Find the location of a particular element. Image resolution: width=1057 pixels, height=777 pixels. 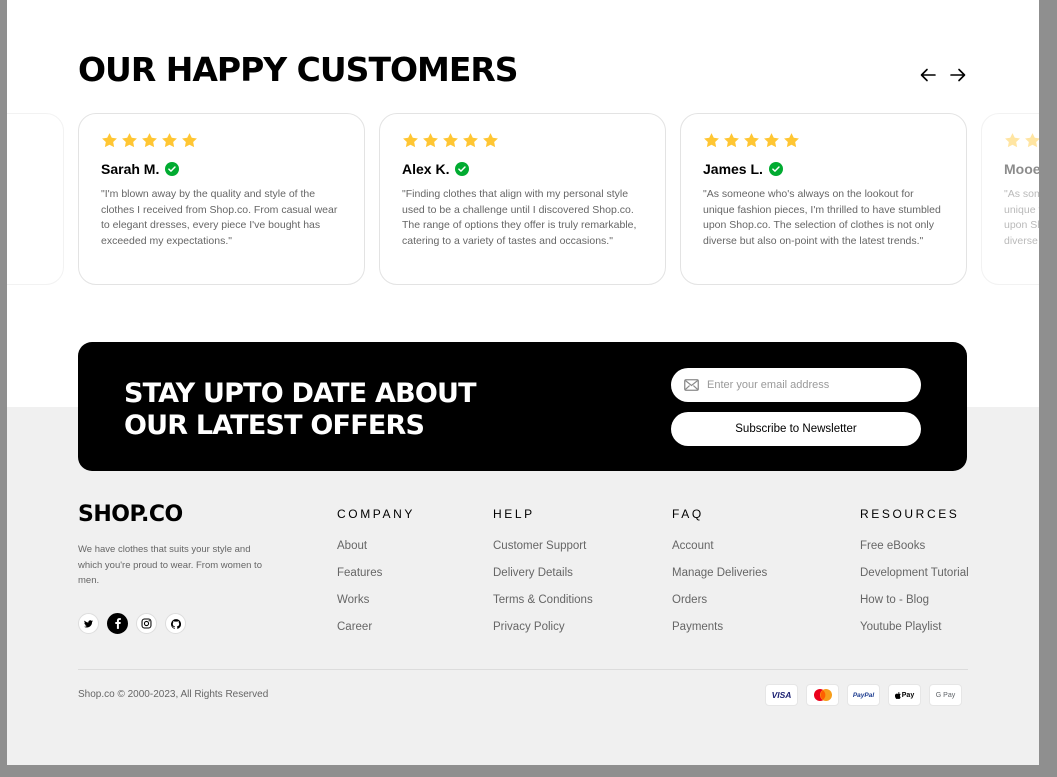

footer-link: Features is located at coordinates (376, 580).